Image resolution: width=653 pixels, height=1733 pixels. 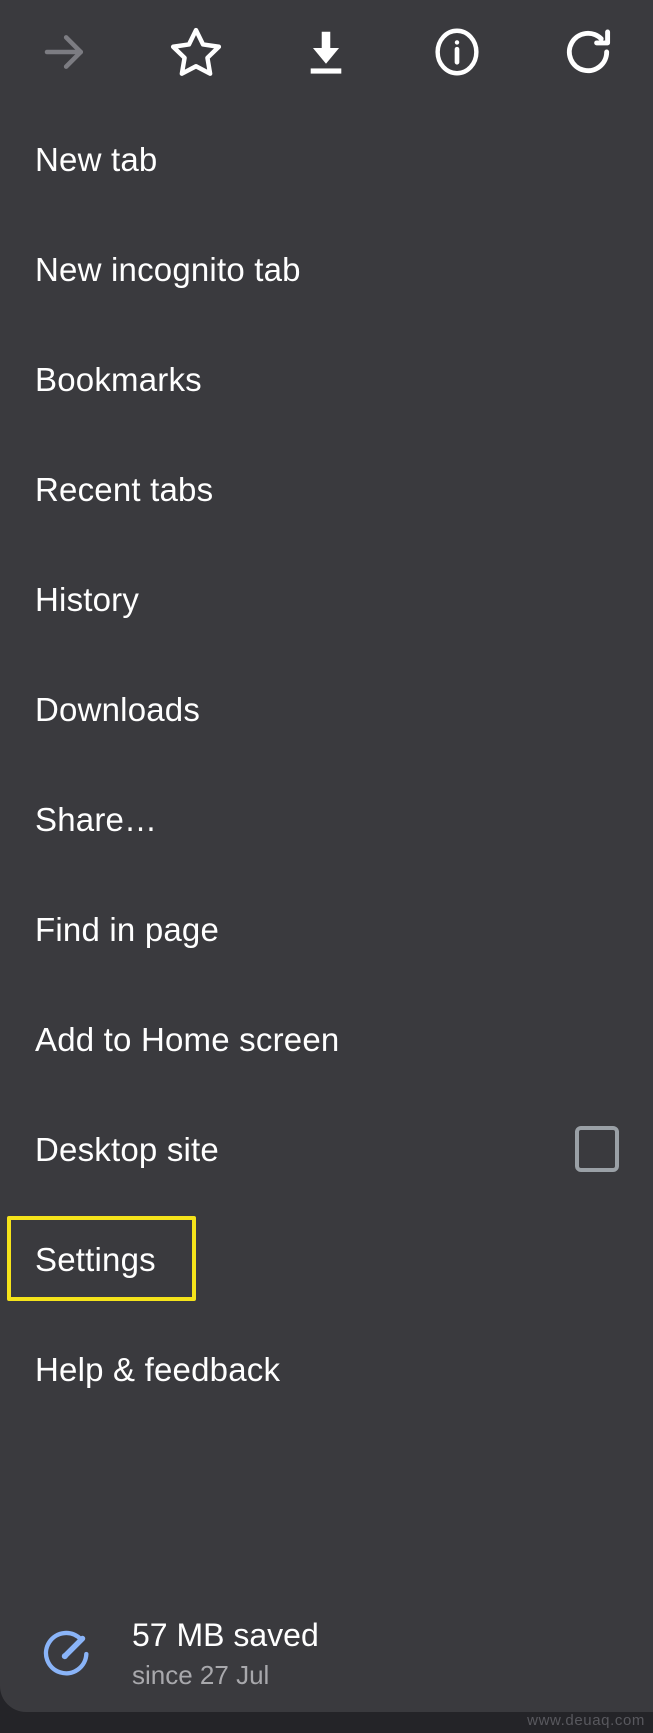 What do you see at coordinates (67, 1654) in the screenshot?
I see `speedometer-icon` at bounding box center [67, 1654].